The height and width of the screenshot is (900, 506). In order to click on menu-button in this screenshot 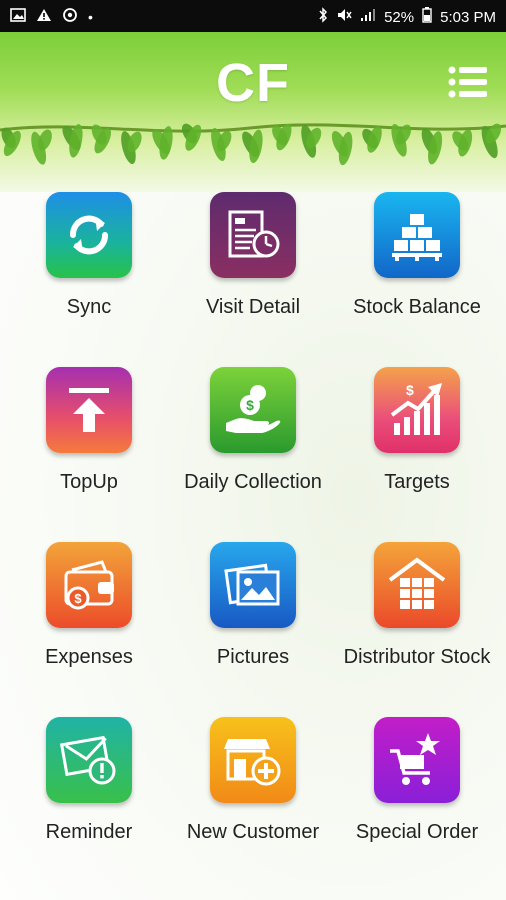, I will do `click(468, 82)`.